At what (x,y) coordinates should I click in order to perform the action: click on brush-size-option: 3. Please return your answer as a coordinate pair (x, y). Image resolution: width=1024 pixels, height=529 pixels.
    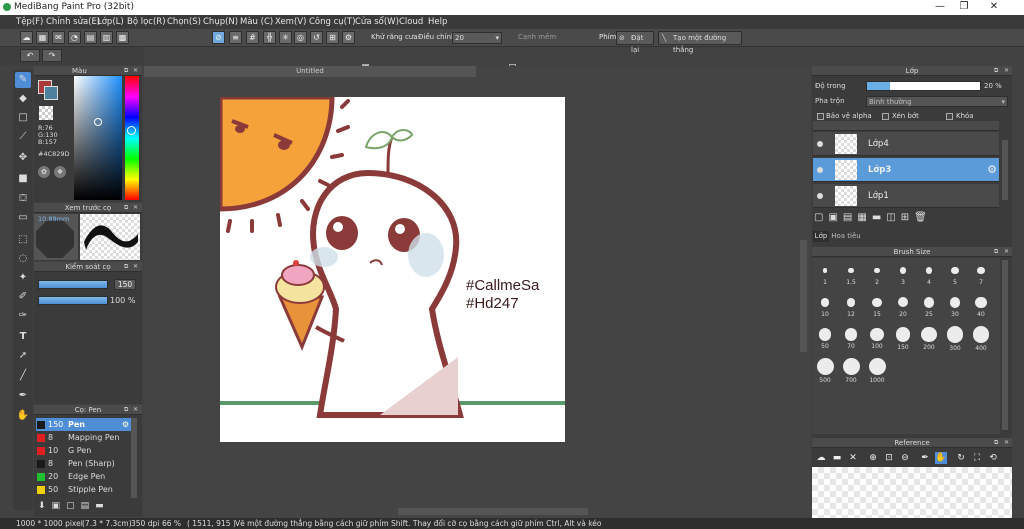
    Looking at the image, I should click on (903, 274).